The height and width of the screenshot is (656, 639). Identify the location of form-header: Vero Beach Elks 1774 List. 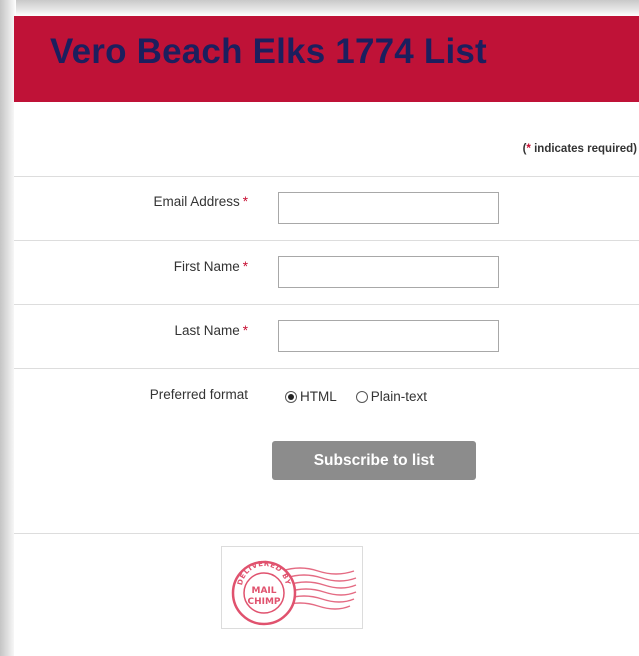
(326, 59).